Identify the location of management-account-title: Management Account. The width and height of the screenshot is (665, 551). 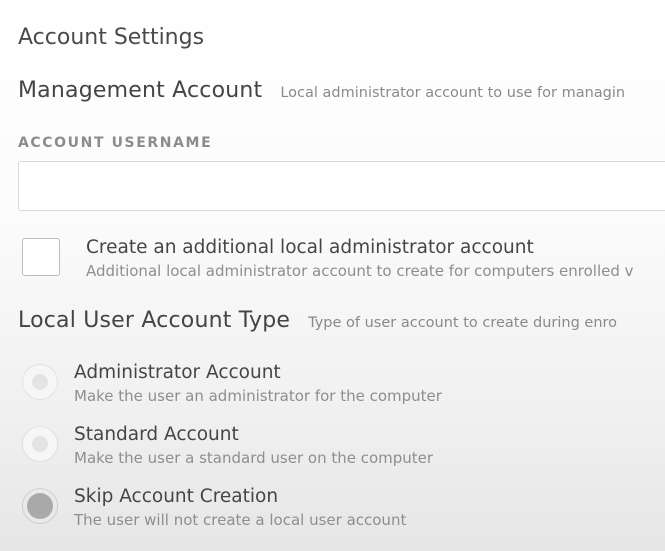
(140, 90).